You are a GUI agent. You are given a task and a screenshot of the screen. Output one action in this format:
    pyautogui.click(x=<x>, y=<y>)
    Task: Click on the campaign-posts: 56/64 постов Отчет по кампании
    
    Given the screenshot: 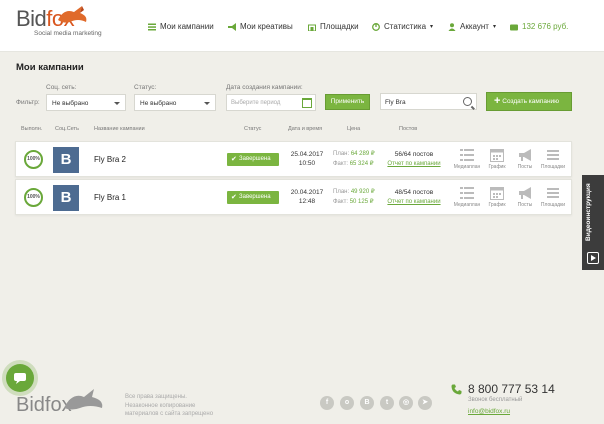 What is the action you would take?
    pyautogui.click(x=414, y=159)
    